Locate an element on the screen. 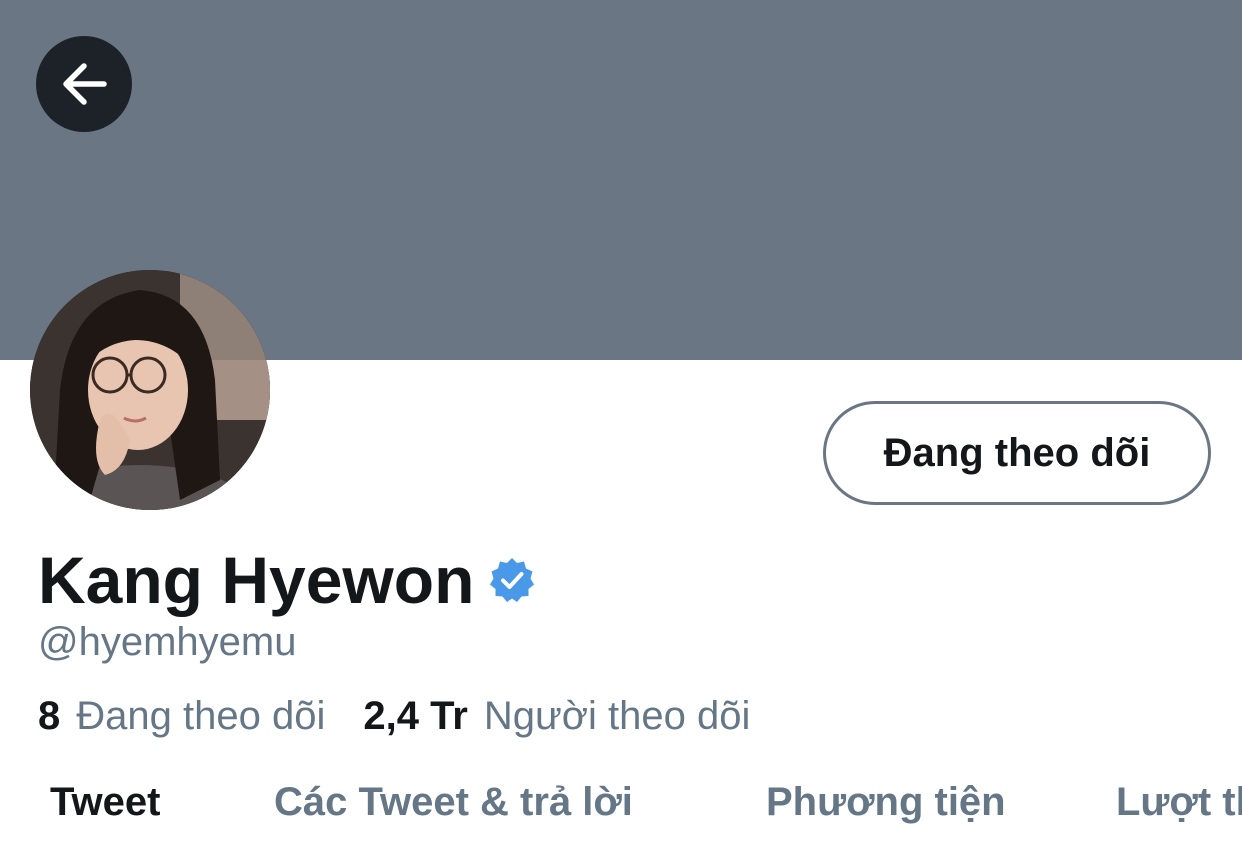 The width and height of the screenshot is (1242, 861). following-count: 8 is located at coordinates (49, 716).